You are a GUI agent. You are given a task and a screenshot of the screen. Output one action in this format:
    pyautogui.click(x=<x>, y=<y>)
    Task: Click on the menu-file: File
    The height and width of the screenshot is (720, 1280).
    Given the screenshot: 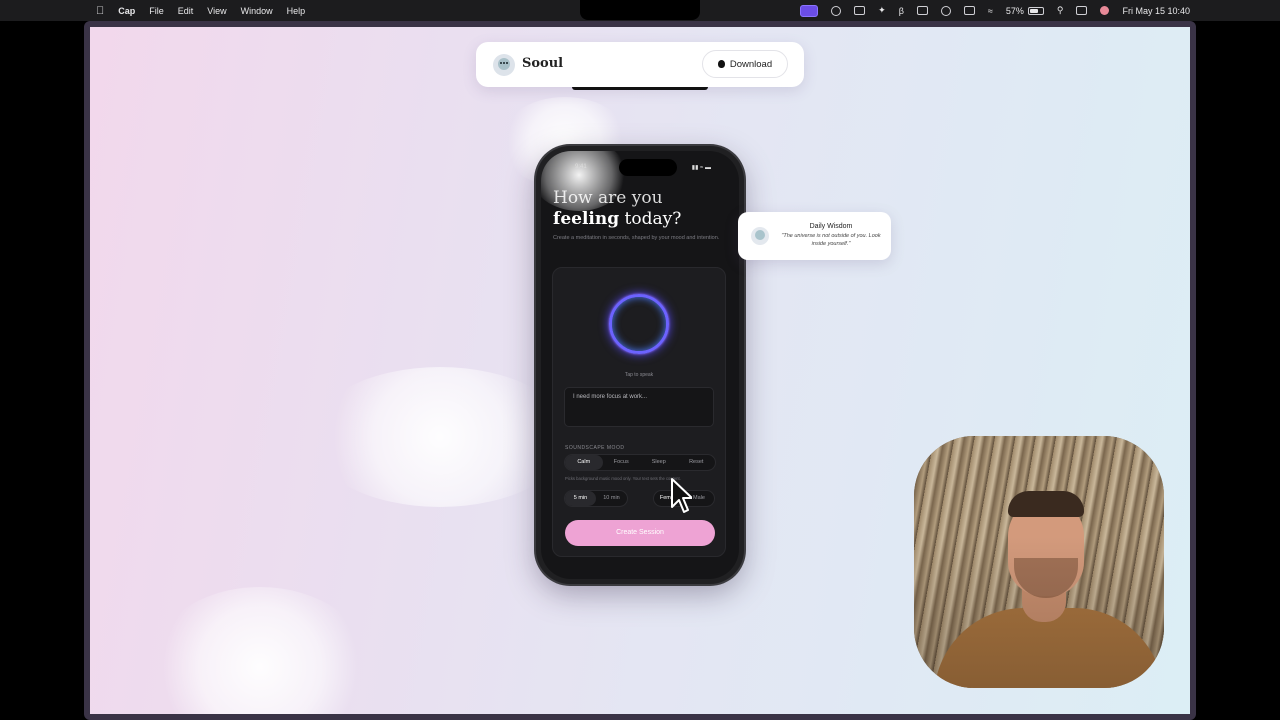 What is the action you would take?
    pyautogui.click(x=156, y=11)
    